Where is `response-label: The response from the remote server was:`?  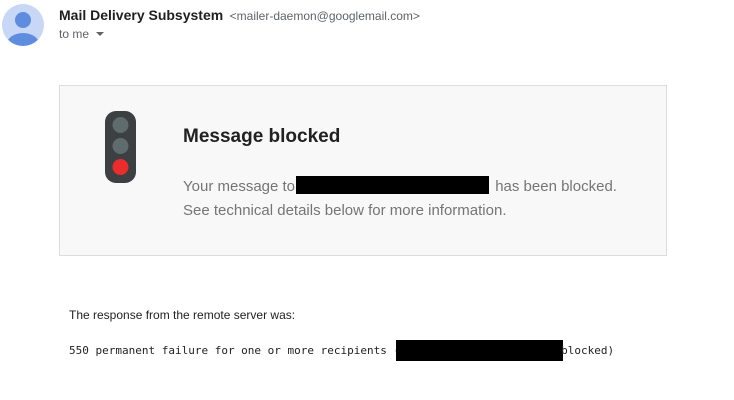
response-label: The response from the remote server was: is located at coordinates (182, 315).